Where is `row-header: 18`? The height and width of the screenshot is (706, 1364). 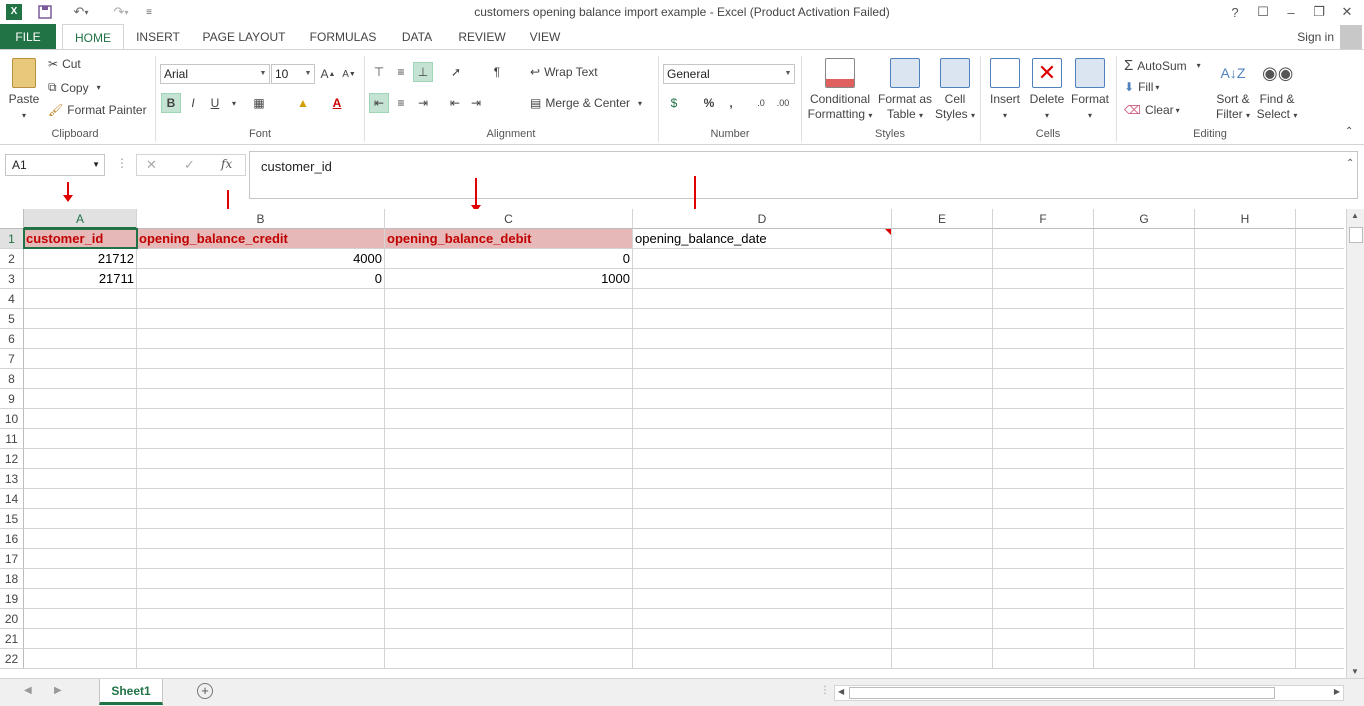
row-header: 18 is located at coordinates (12, 579).